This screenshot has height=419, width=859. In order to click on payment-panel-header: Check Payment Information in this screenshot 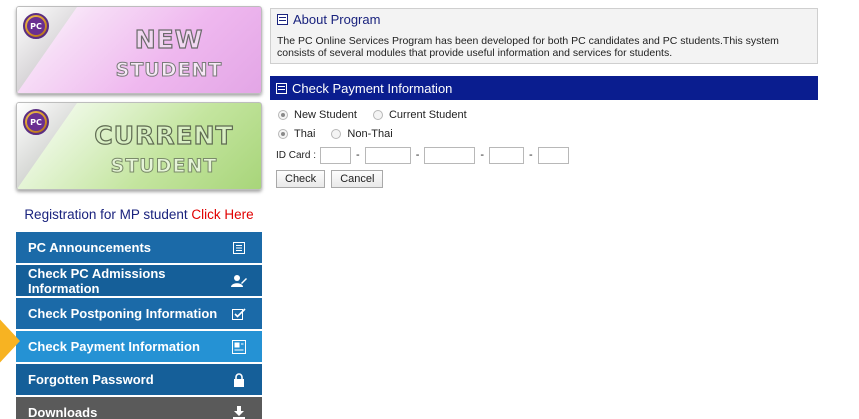, I will do `click(544, 88)`.